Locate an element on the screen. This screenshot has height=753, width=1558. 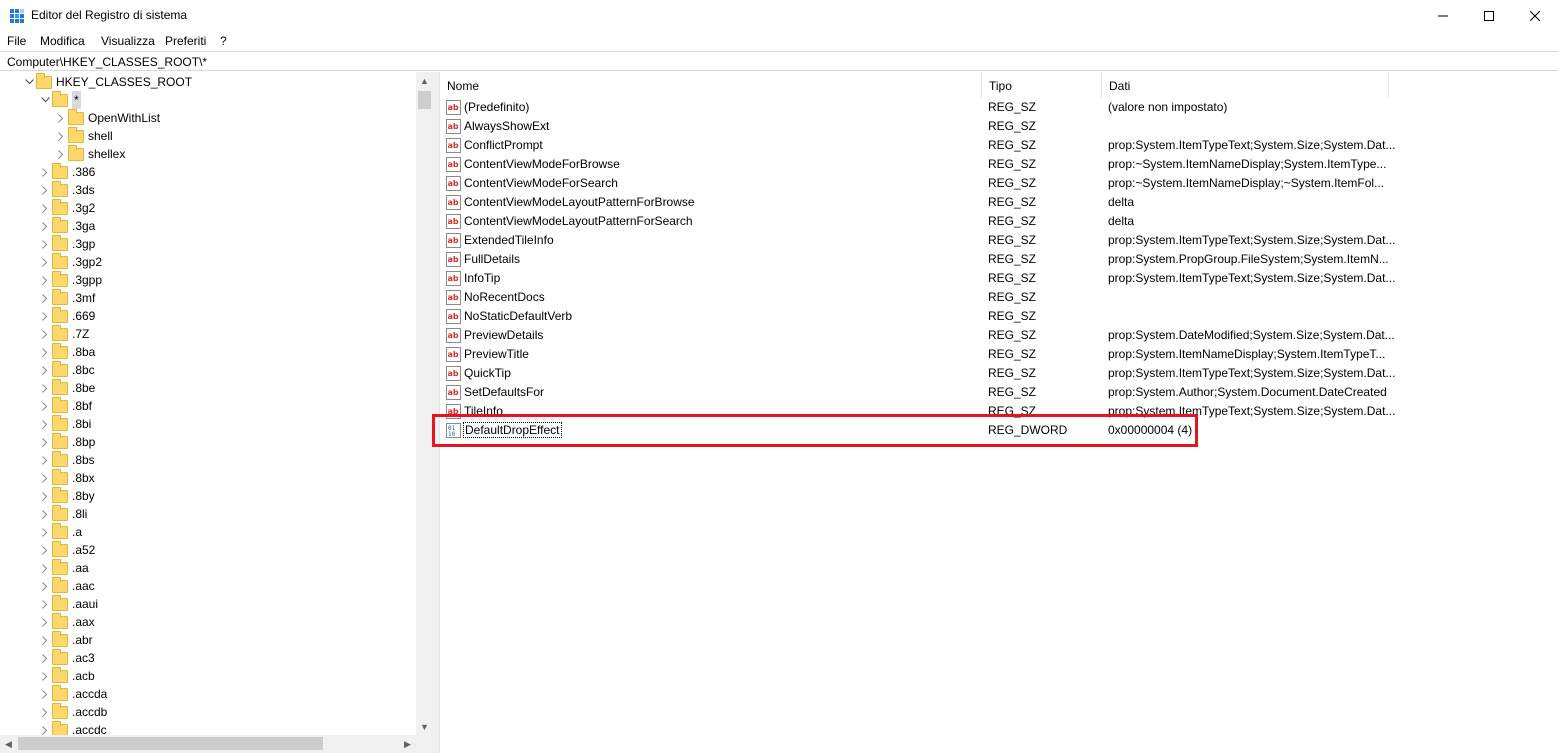
column-header-name: Nome is located at coordinates (711, 85).